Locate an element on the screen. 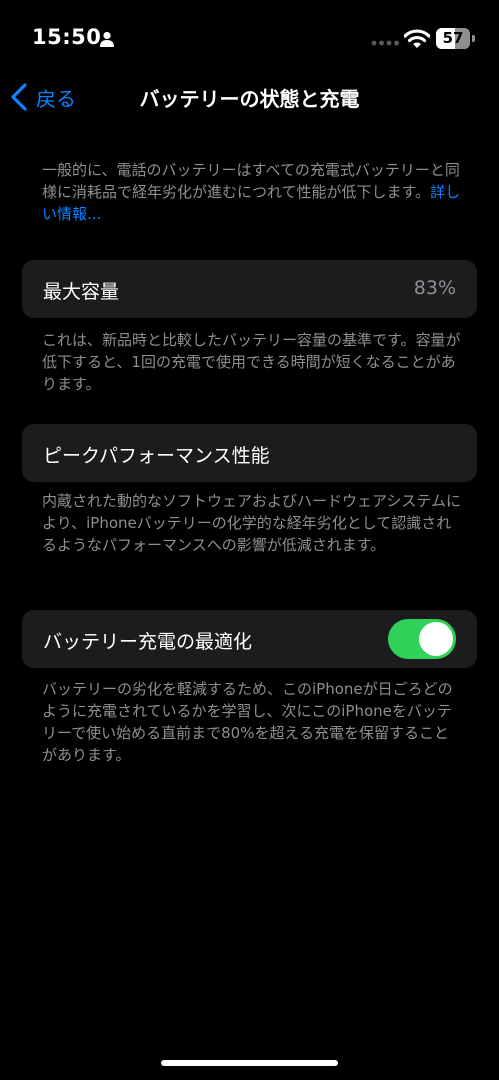 The height and width of the screenshot is (1080, 499). max-capacity-value: 83% is located at coordinates (434, 288).